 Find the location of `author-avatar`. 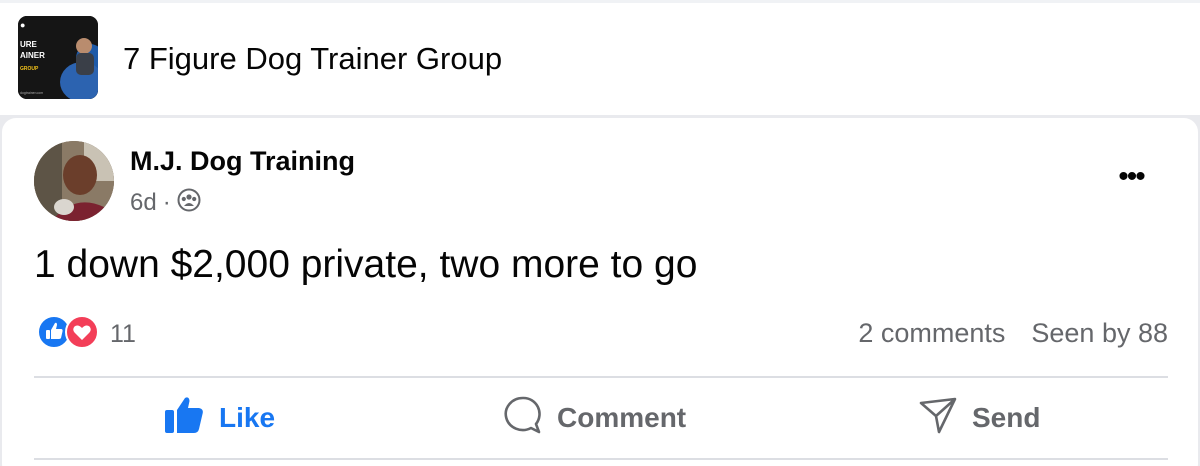

author-avatar is located at coordinates (74, 181).